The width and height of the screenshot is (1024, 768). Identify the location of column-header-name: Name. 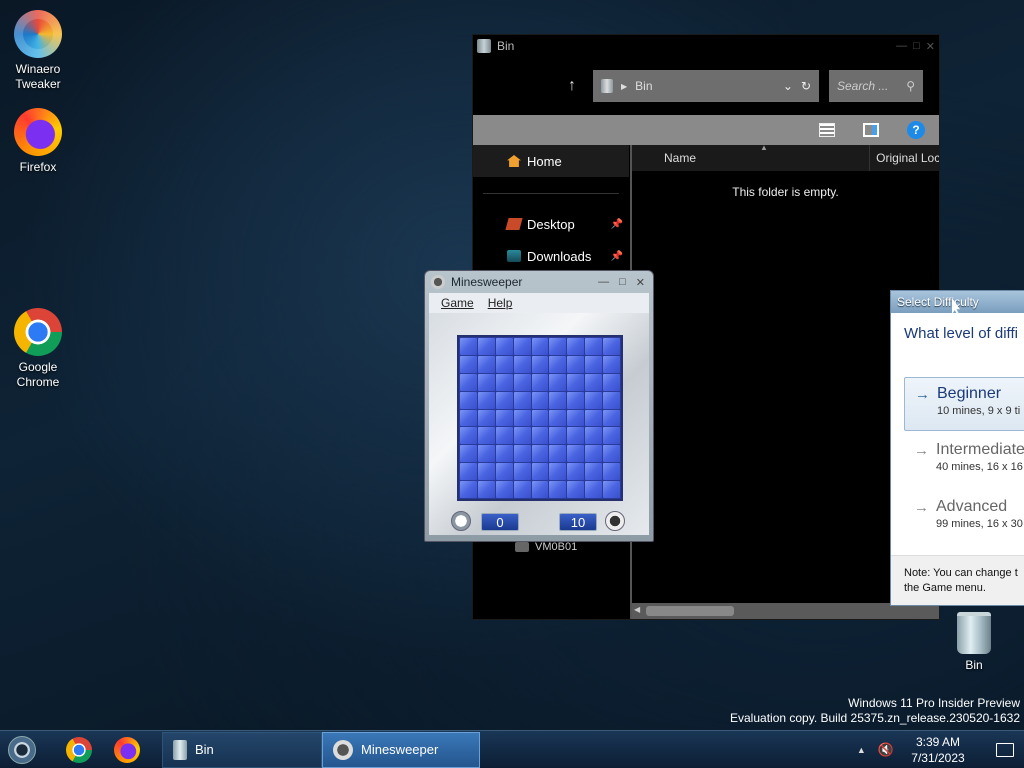
(751, 158).